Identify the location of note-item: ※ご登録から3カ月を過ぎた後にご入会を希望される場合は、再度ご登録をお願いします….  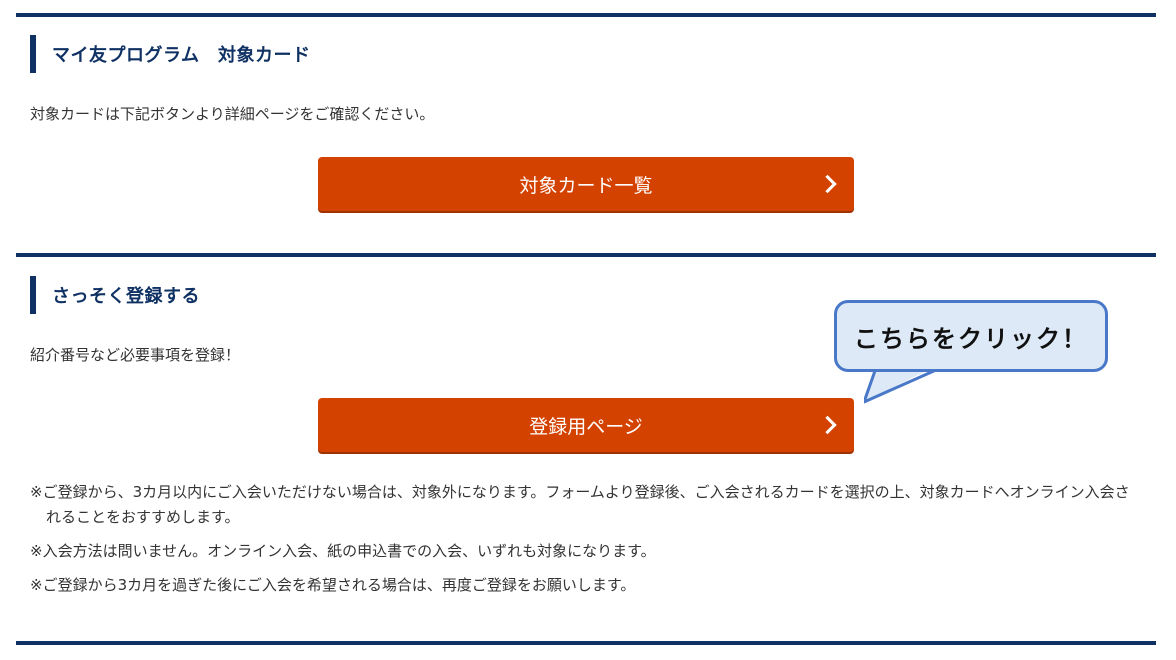
(333, 585).